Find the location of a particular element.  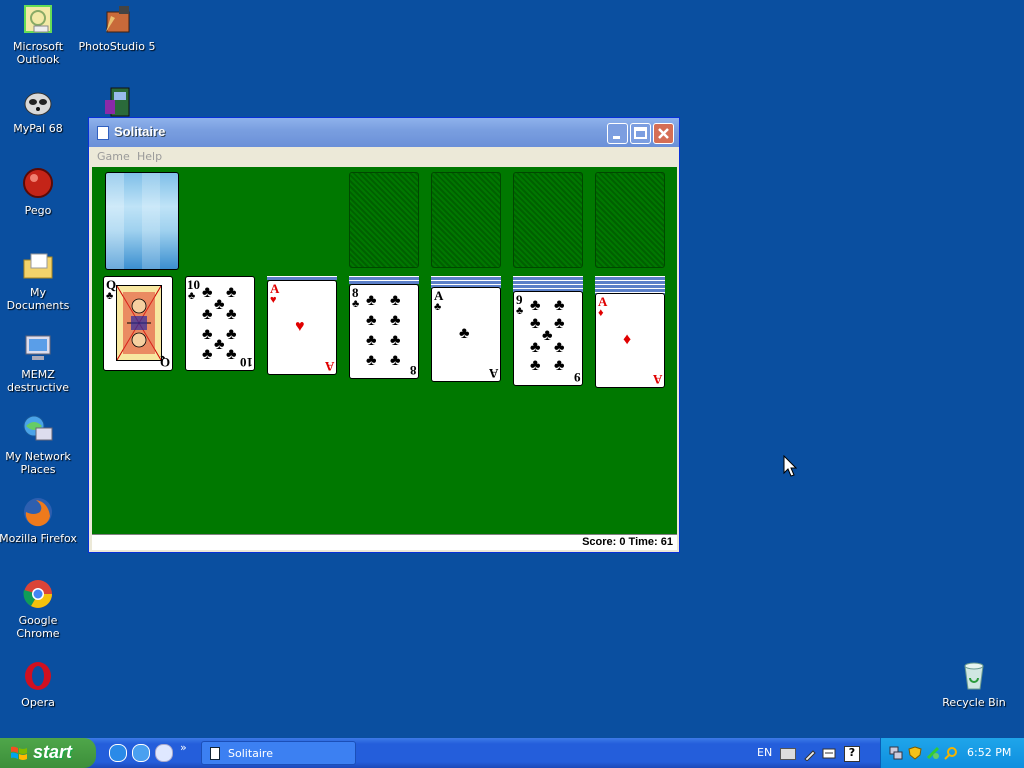

windows-flag-icon is located at coordinates (19, 753).